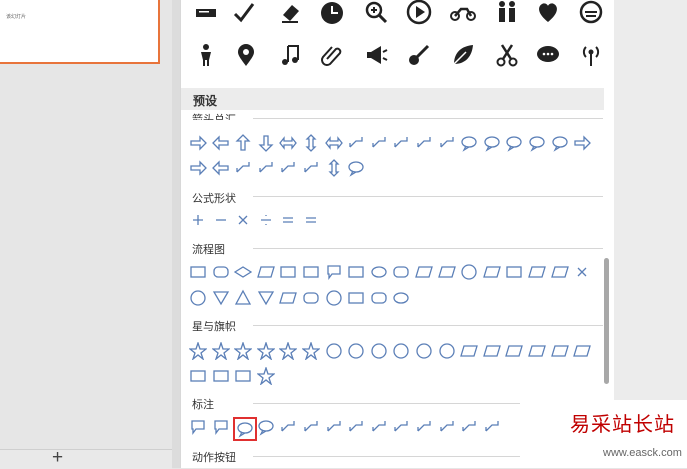 This screenshot has height=469, width=687. I want to click on eraser-icon, so click(291, 13).